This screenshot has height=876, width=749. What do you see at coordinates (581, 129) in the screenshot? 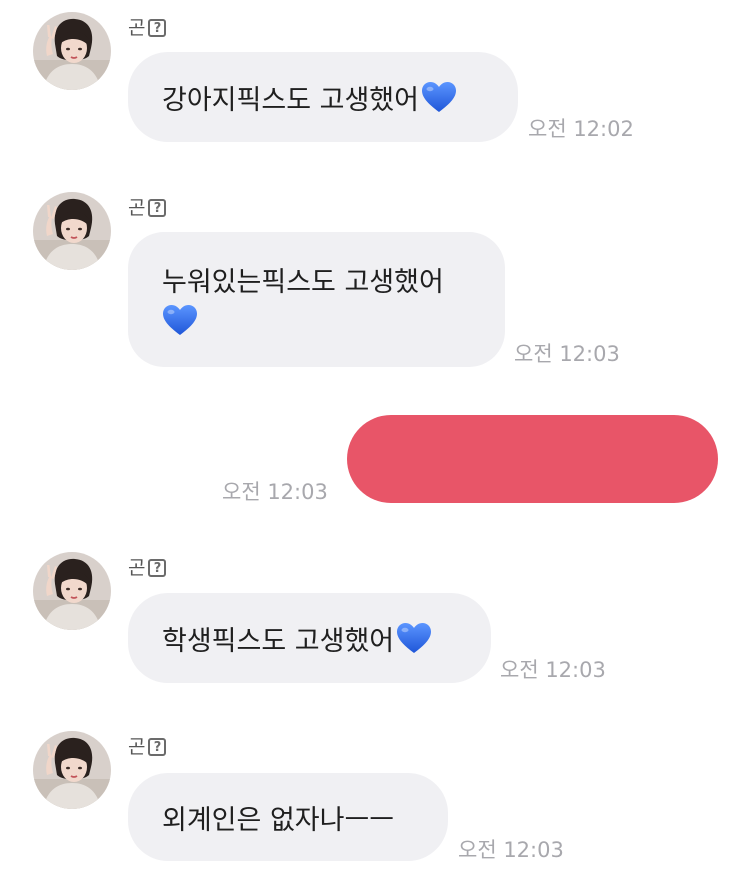
I see `message-timestamp: 오전 12:02` at bounding box center [581, 129].